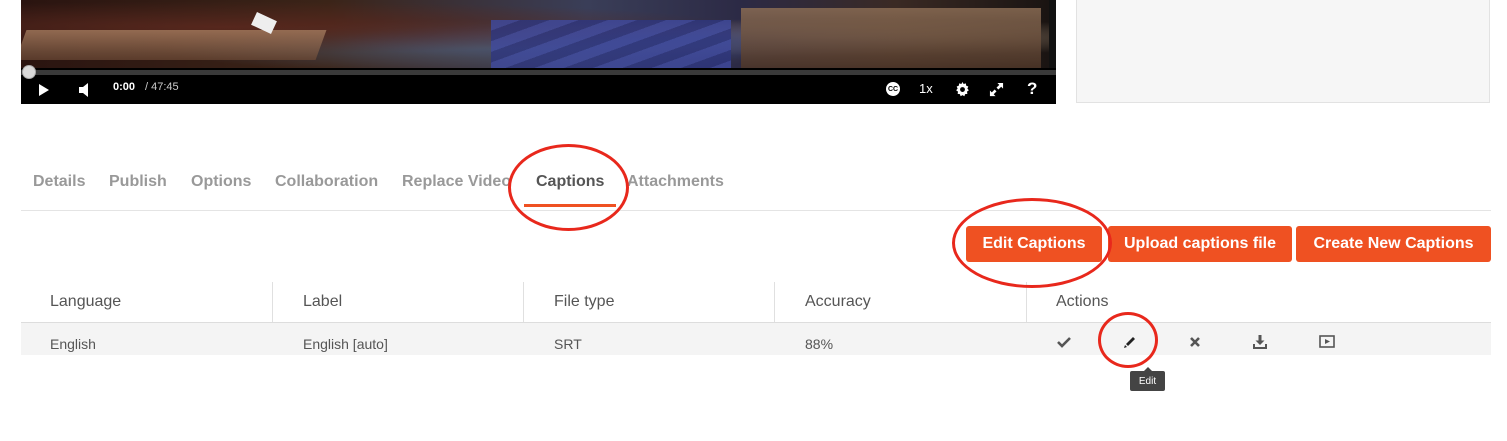 This screenshot has width=1507, height=441. Describe the element at coordinates (675, 182) in the screenshot. I see `tab-attachments: Attachments` at that location.